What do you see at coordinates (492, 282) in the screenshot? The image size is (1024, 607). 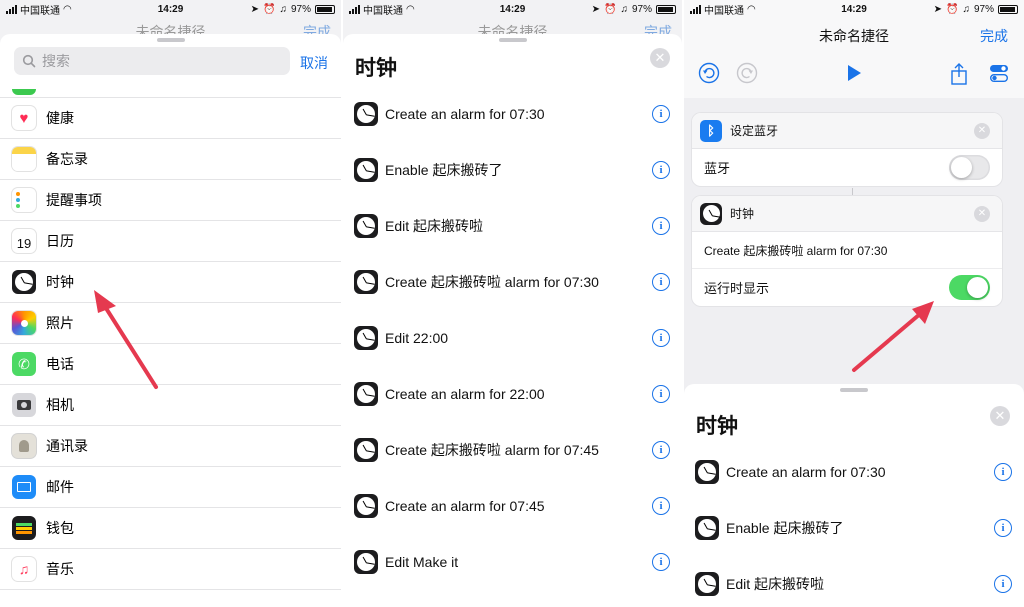 I see `action-label: Create 起床搬砖啦 alarm for 07:30` at bounding box center [492, 282].